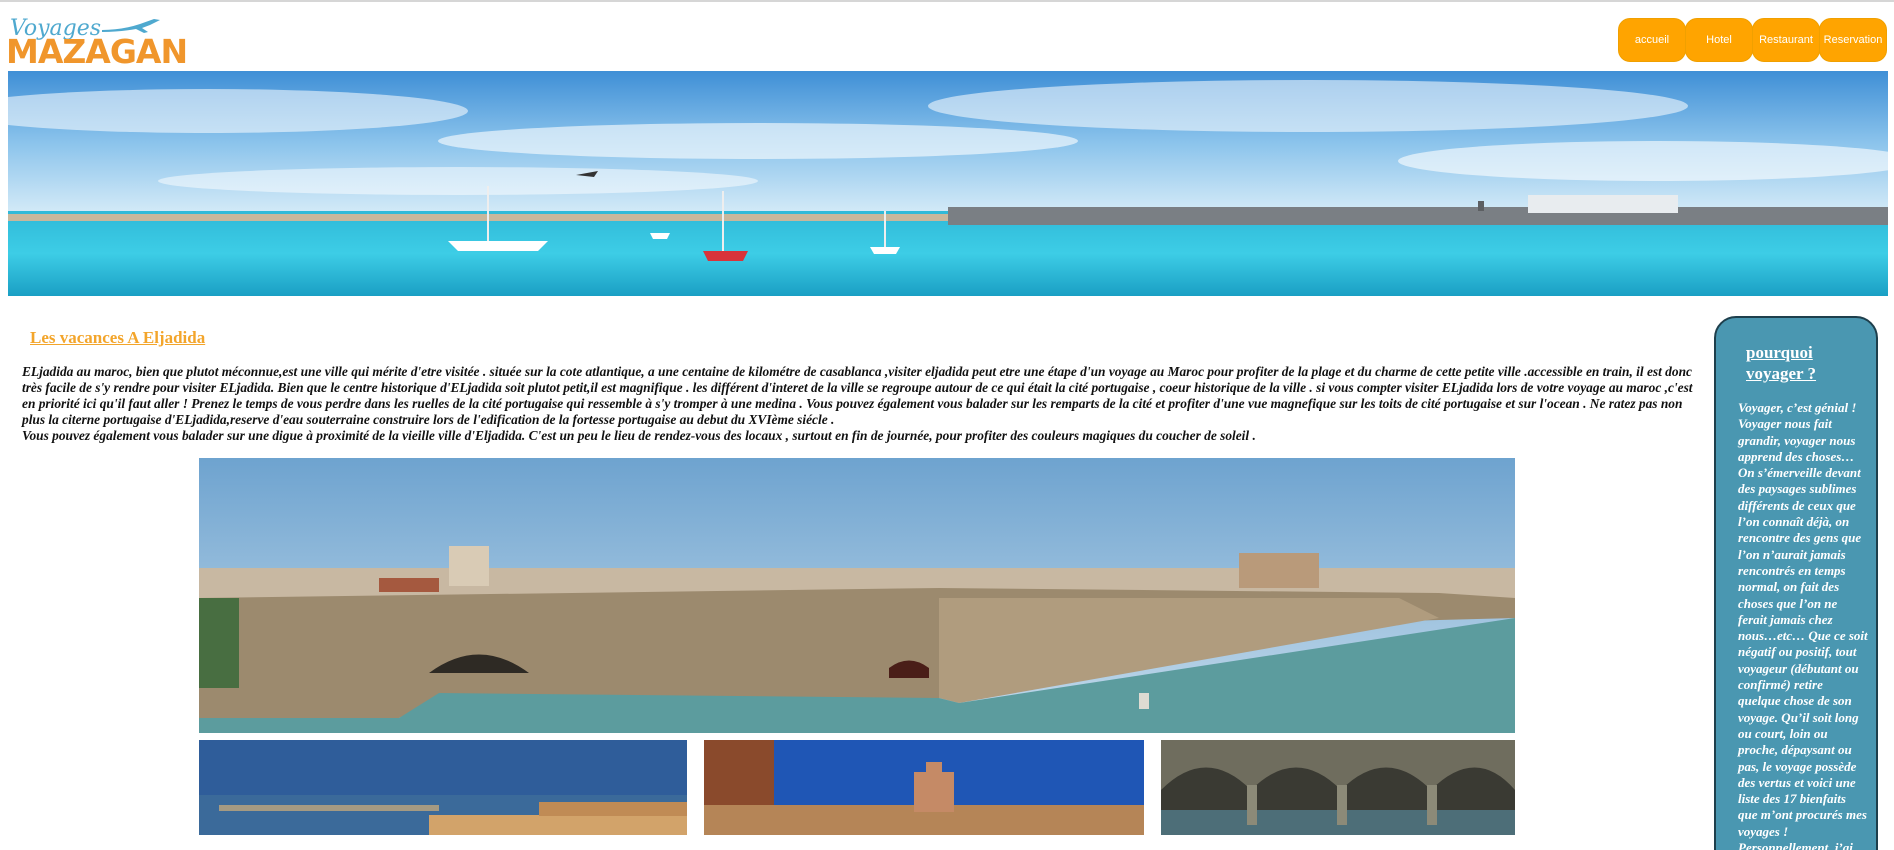 This screenshot has height=850, width=1894. Describe the element at coordinates (1786, 40) in the screenshot. I see `nav-restaurant-button: Restaurant` at that location.